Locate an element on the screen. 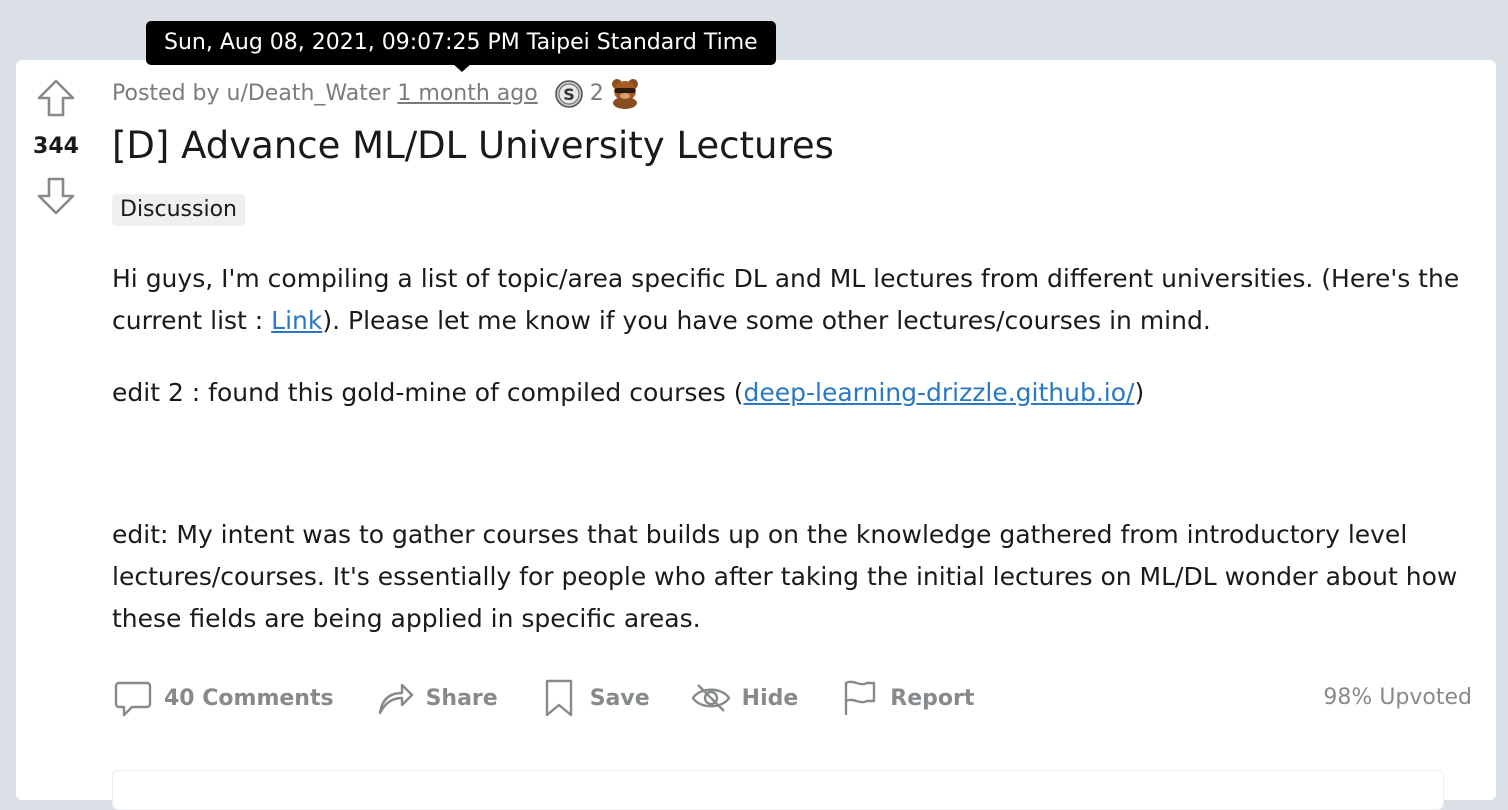 This screenshot has width=1508, height=810. post-timestamp: 1 month ago is located at coordinates (467, 93).